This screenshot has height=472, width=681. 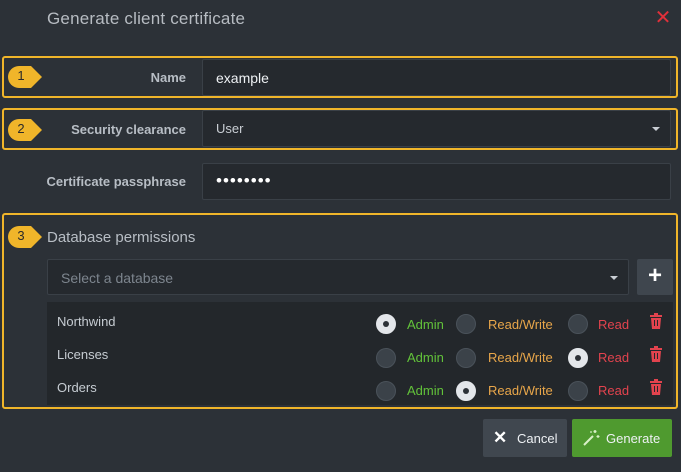 I want to click on cancel-button: ✕ Cancel, so click(x=525, y=438).